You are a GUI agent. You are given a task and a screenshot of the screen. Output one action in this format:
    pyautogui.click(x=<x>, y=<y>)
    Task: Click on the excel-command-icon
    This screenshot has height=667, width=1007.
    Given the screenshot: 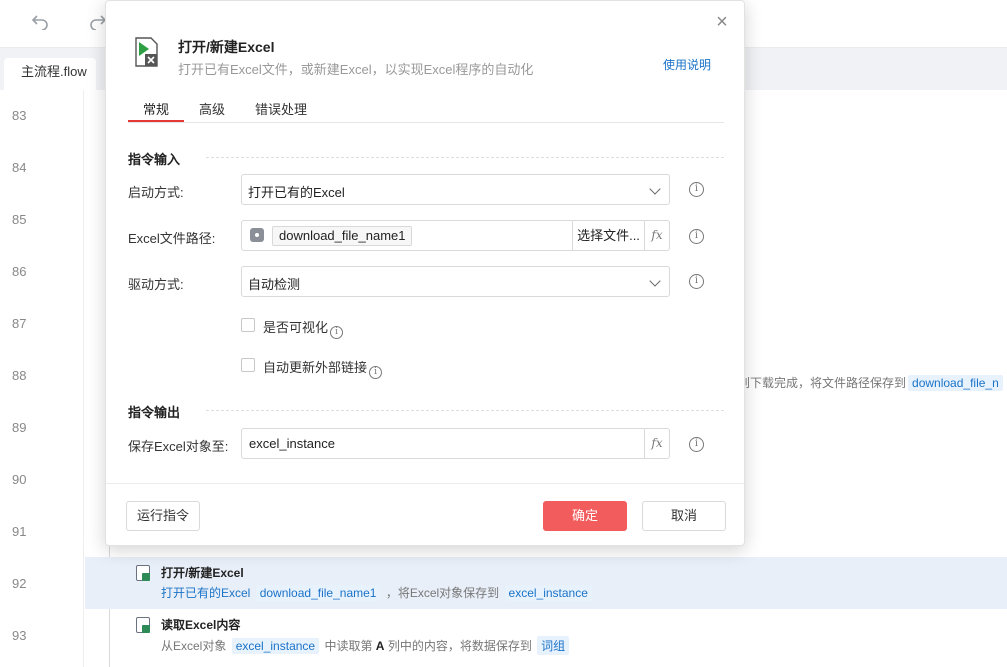 What is the action you would take?
    pyautogui.click(x=146, y=52)
    